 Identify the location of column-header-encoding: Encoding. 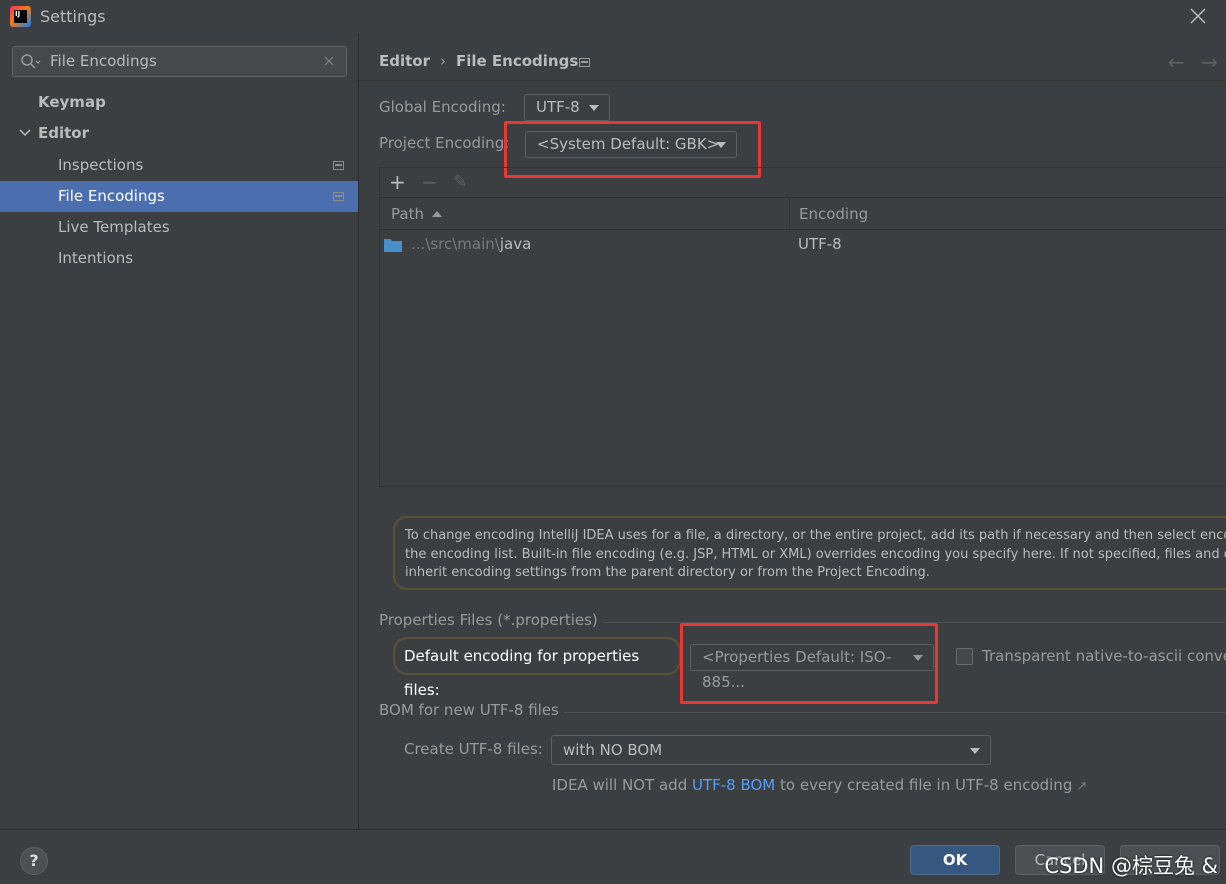
(833, 214).